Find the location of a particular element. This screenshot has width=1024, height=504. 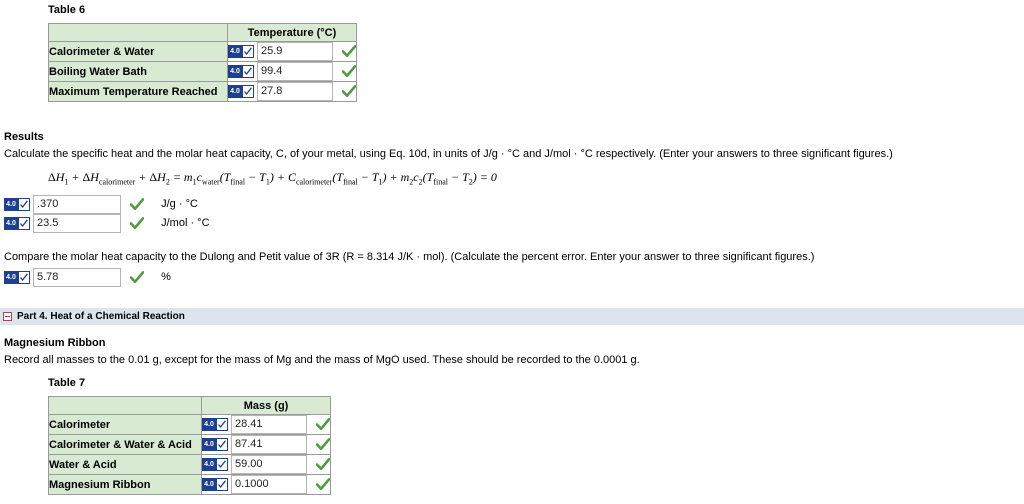

table6-input-max-temperature is located at coordinates (295, 91).